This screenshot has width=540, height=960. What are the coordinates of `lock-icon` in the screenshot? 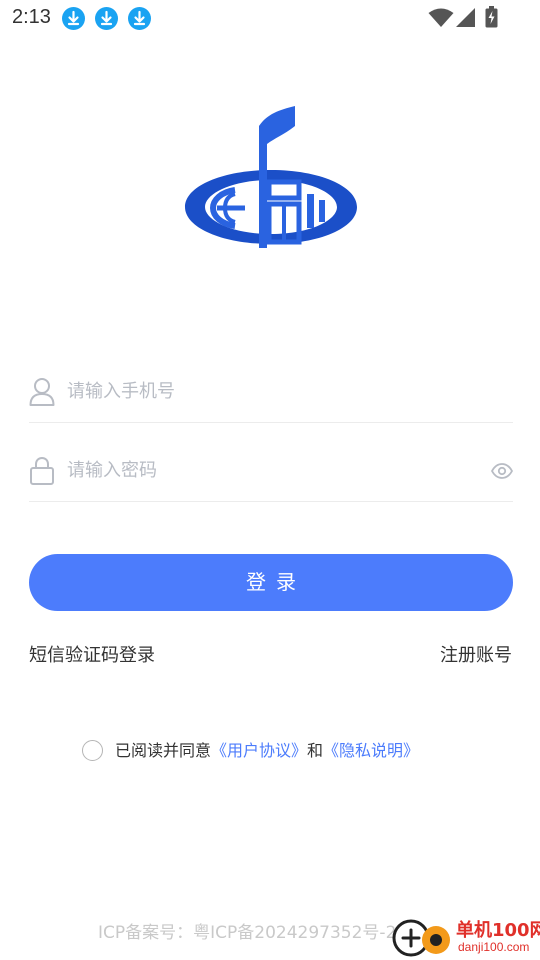 It's located at (42, 470).